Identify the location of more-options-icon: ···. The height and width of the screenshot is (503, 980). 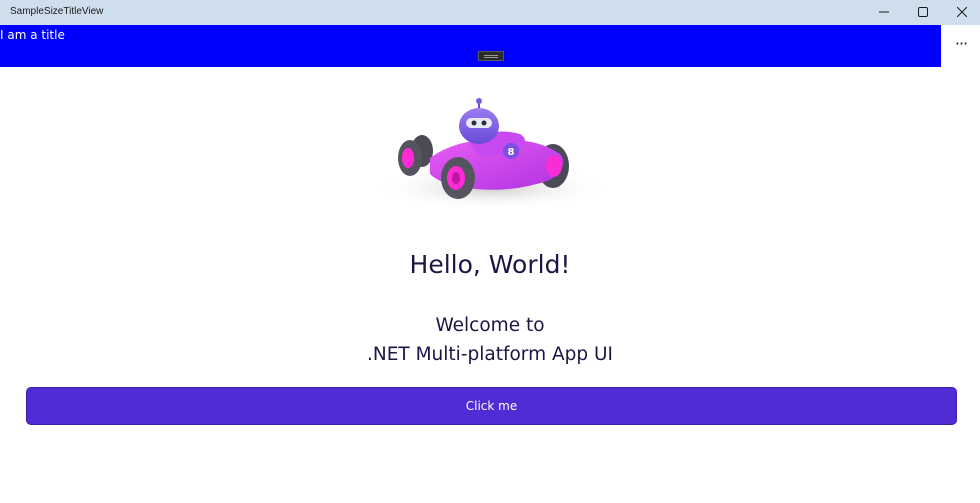
(961, 43).